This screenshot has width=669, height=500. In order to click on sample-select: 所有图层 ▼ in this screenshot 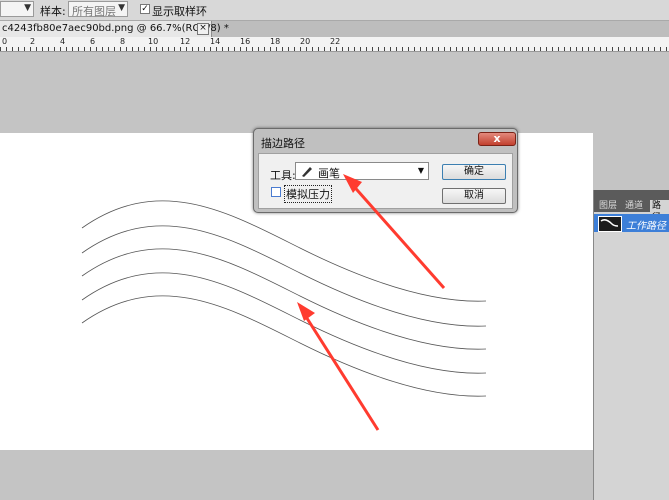, I will do `click(98, 9)`.